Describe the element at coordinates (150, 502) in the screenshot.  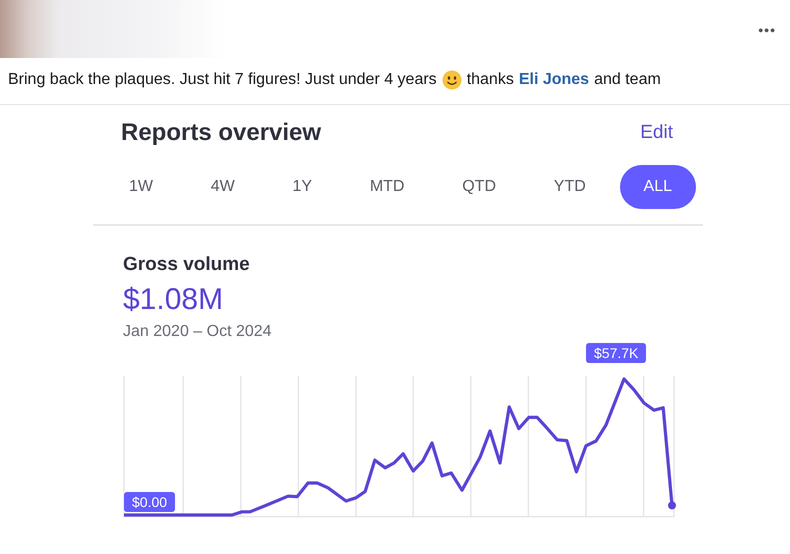
I see `min-value-label: $0.00` at that location.